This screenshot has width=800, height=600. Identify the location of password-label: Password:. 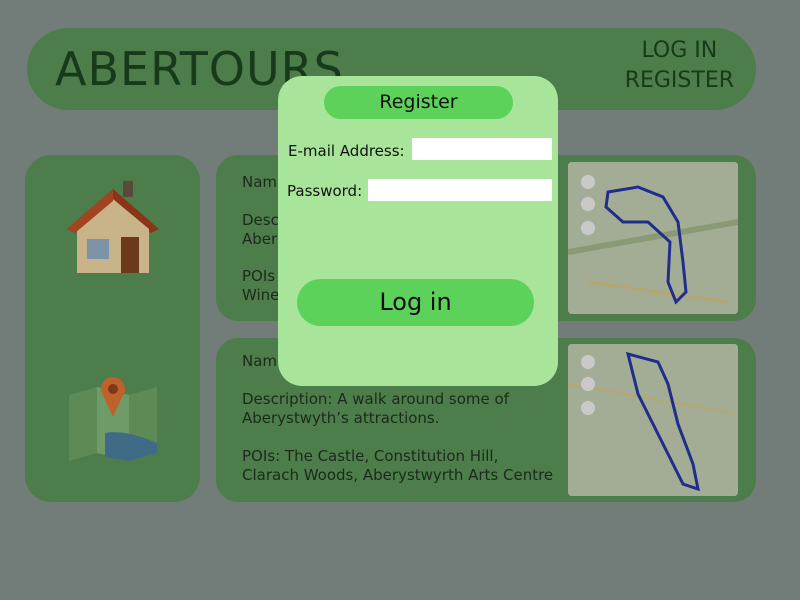
(325, 191).